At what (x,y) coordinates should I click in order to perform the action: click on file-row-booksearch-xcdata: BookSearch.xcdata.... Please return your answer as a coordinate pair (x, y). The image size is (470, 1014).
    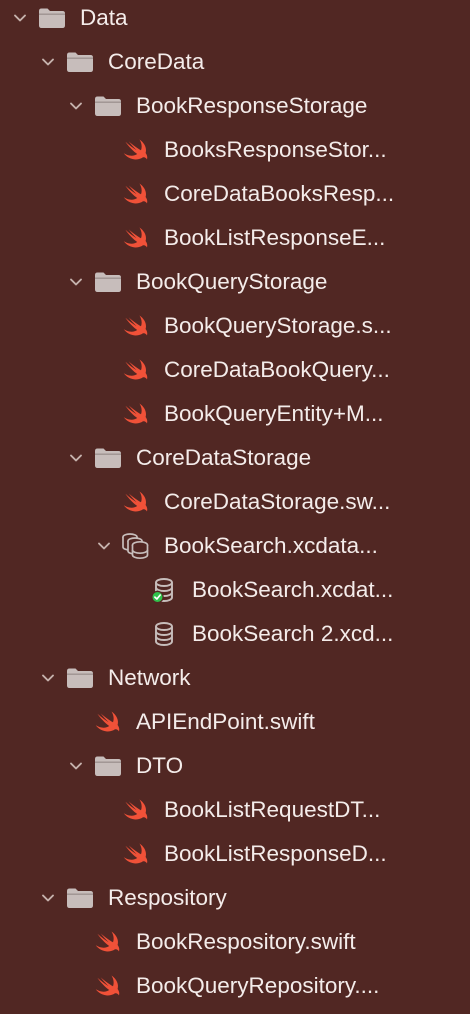
    Looking at the image, I should click on (235, 546).